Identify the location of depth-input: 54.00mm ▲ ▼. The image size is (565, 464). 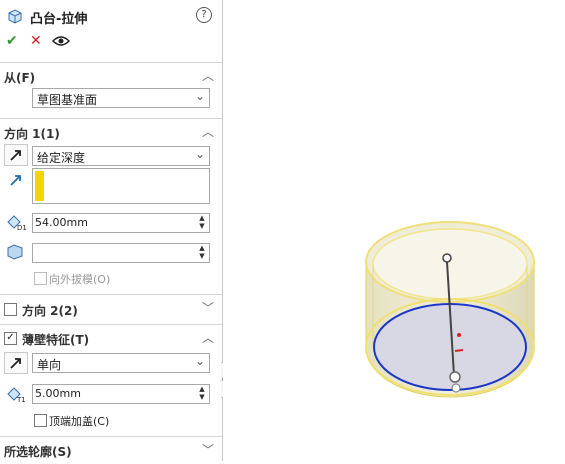
(121, 223).